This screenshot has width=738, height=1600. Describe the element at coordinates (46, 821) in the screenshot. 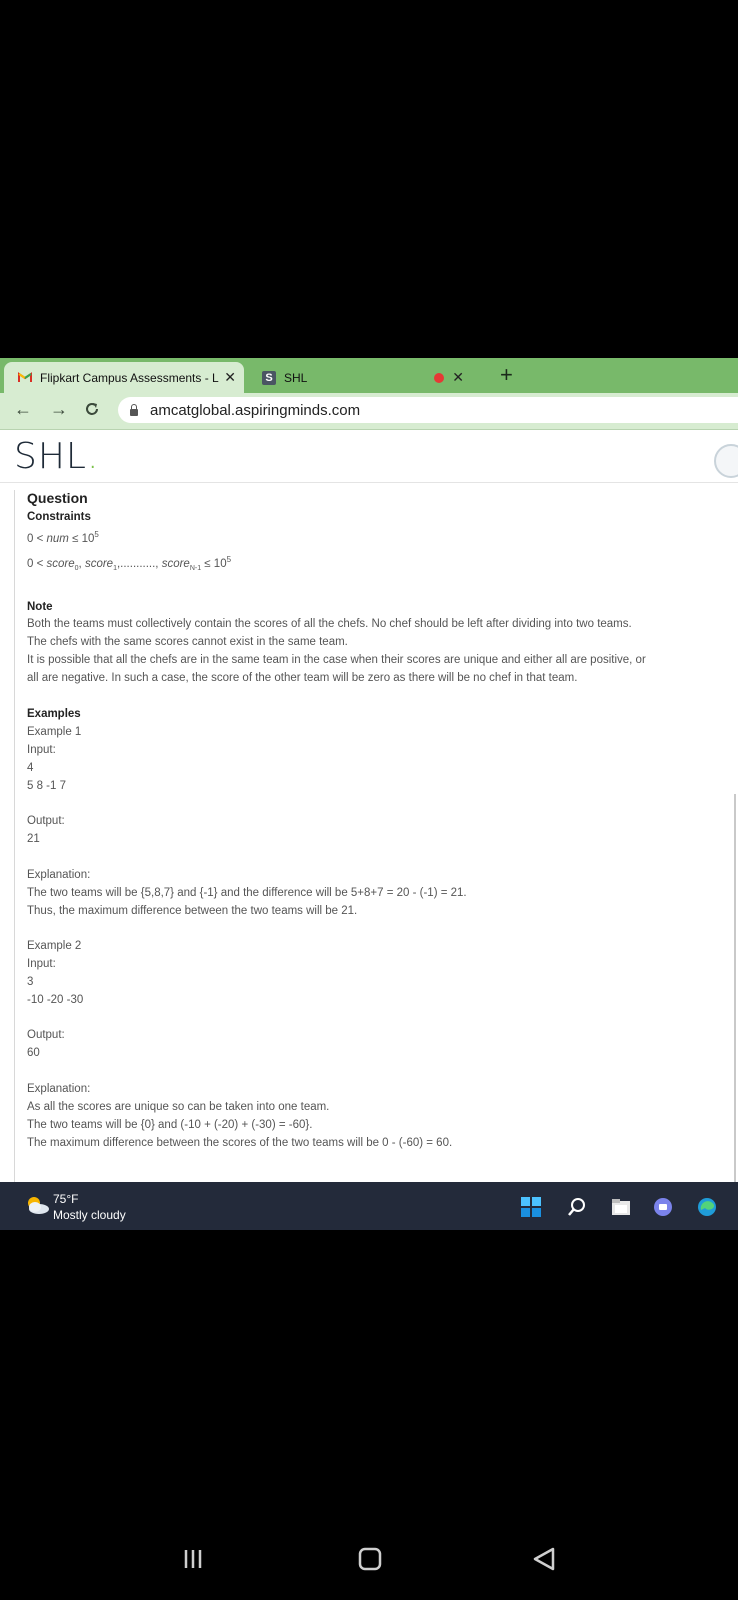

I see `example1-output-label: Output:` at that location.